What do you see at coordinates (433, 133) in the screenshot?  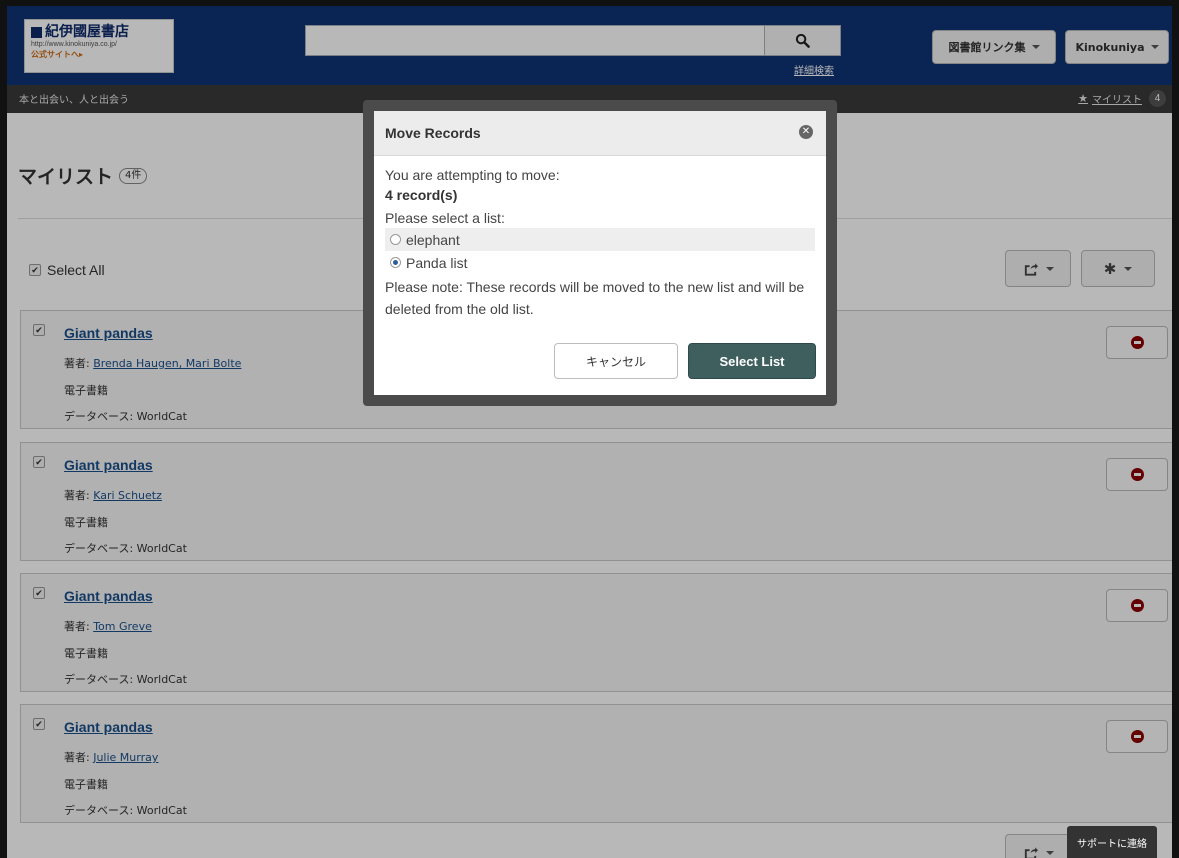 I see `modal-title: Move Records` at bounding box center [433, 133].